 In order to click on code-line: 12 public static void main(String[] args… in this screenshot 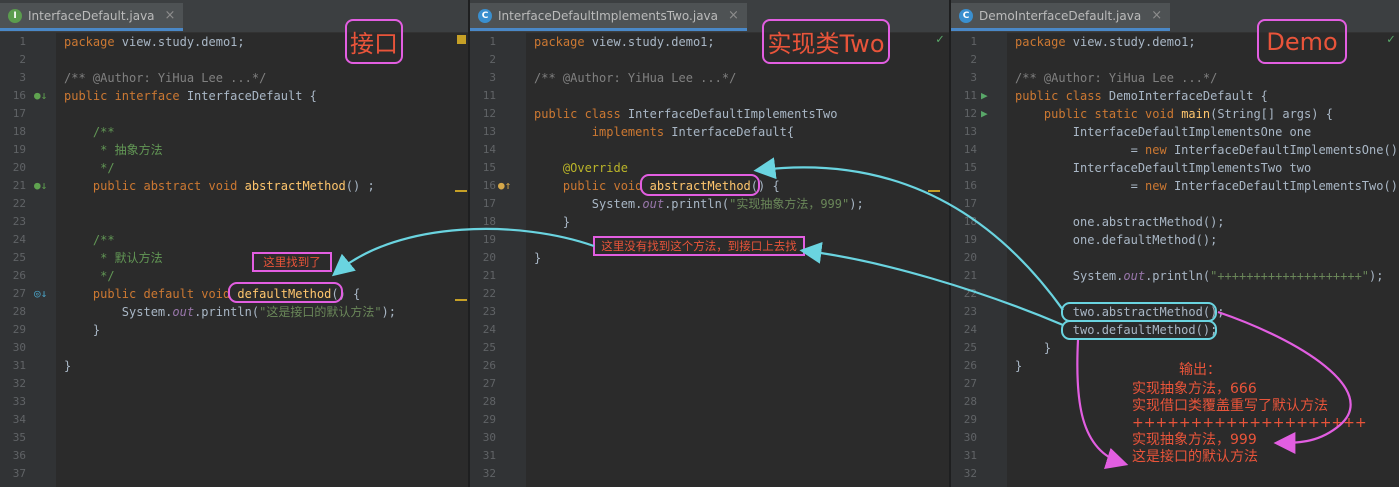, I will do `click(1175, 114)`.